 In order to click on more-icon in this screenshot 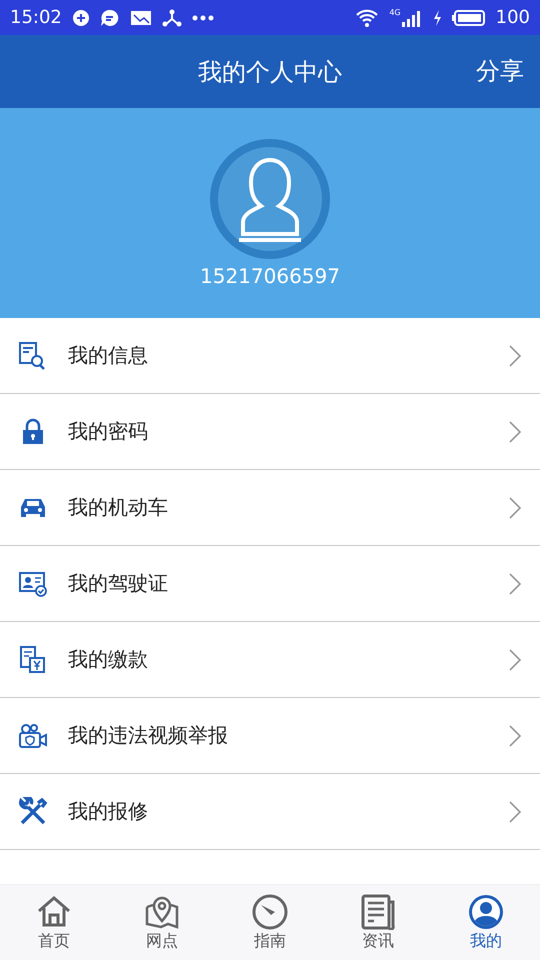, I will do `click(203, 17)`.